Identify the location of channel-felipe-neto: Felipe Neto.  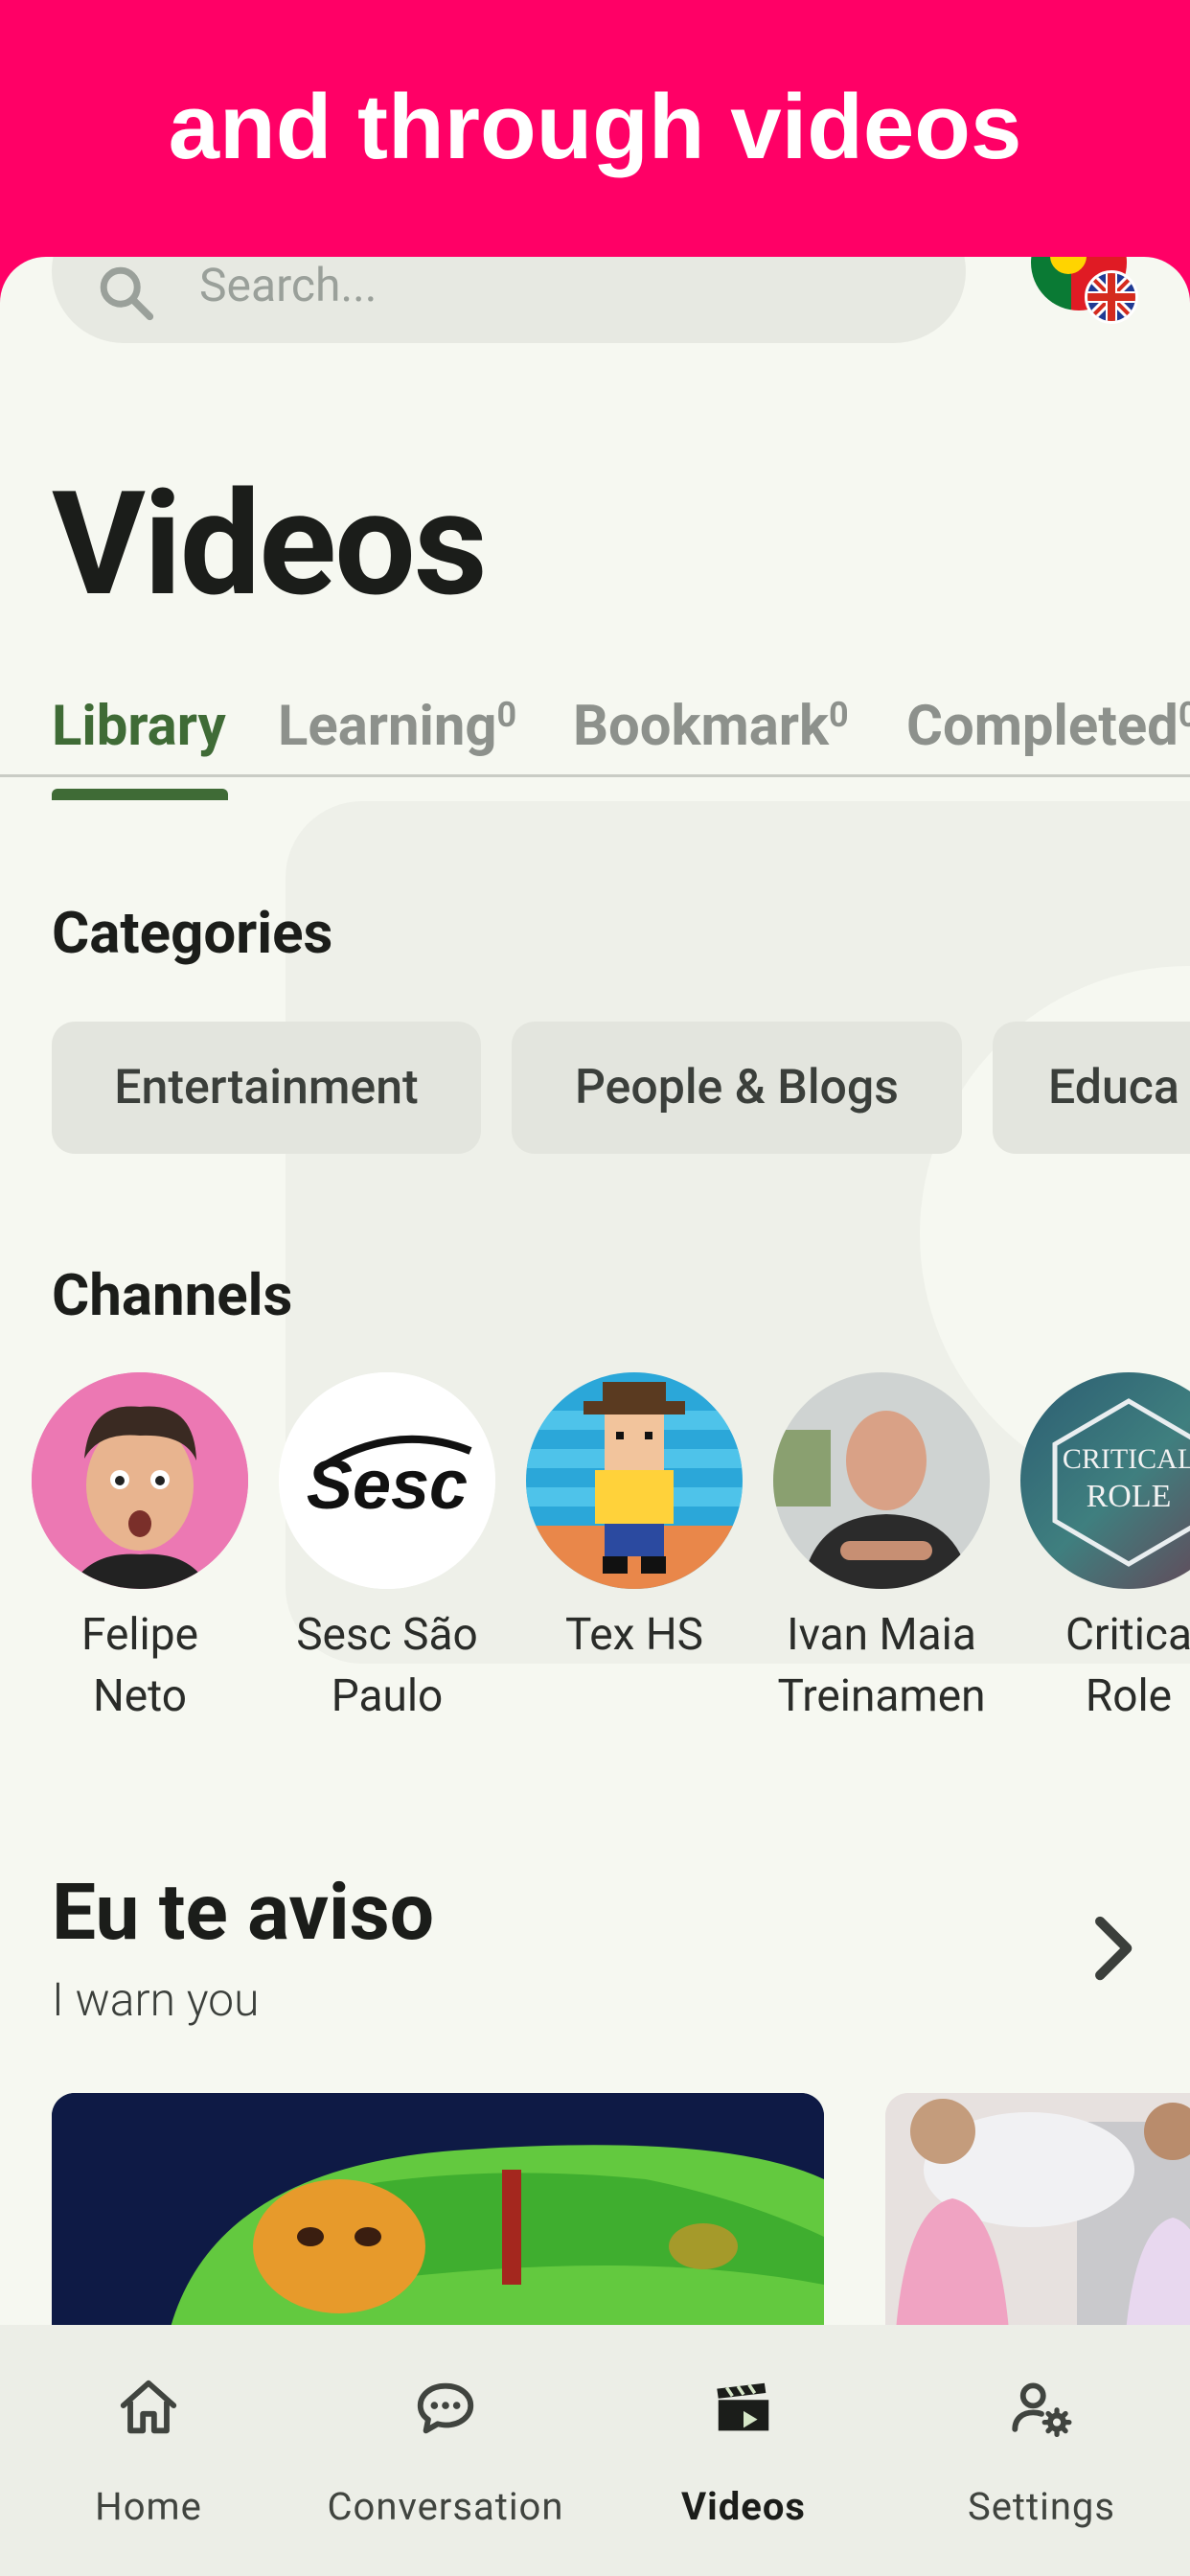
(140, 1549).